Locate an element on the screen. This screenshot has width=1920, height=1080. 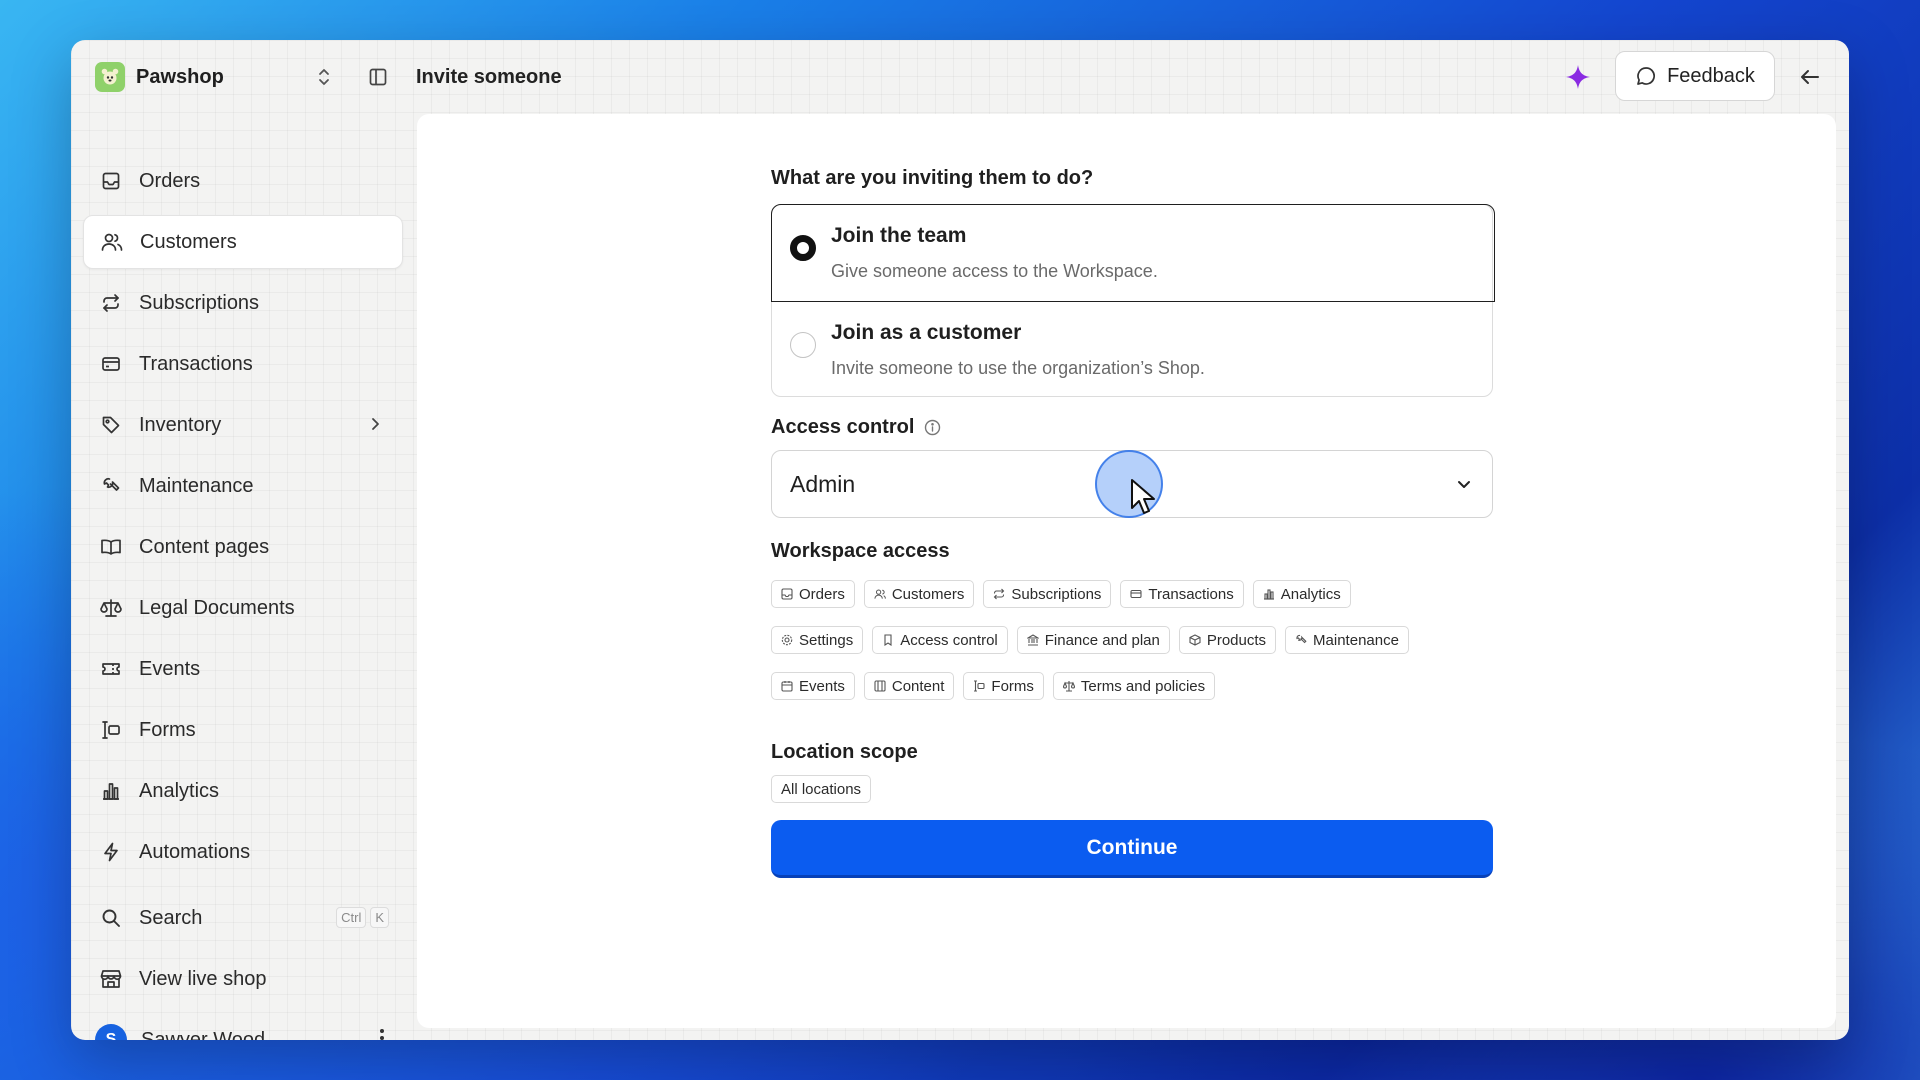
finance-and-plan-icon is located at coordinates (1032, 640).